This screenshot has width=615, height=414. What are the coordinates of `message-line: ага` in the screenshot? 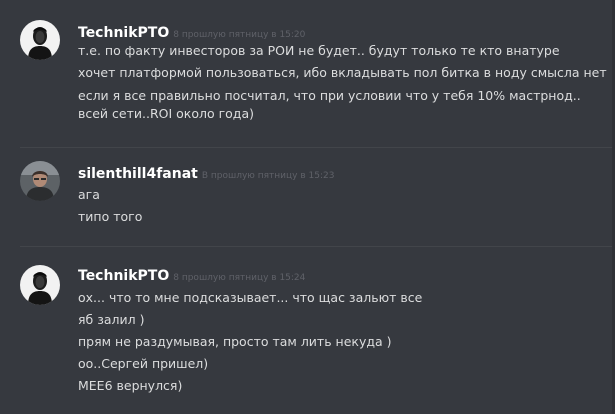 It's located at (89, 194).